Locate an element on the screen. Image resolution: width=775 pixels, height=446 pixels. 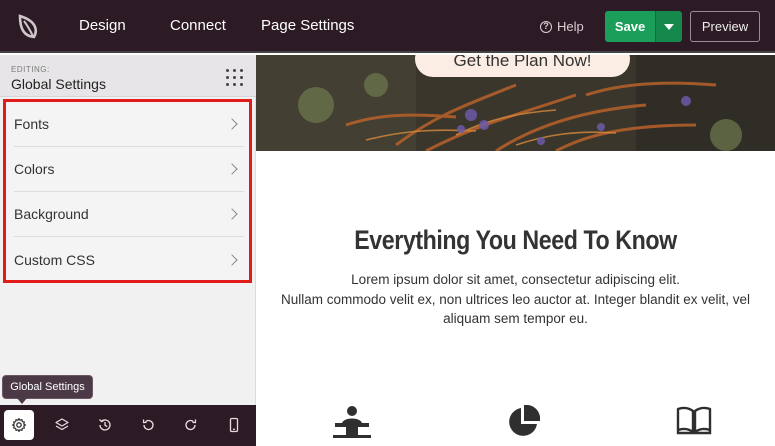
section-heading: Everything You Need To Know is located at coordinates (515, 240).